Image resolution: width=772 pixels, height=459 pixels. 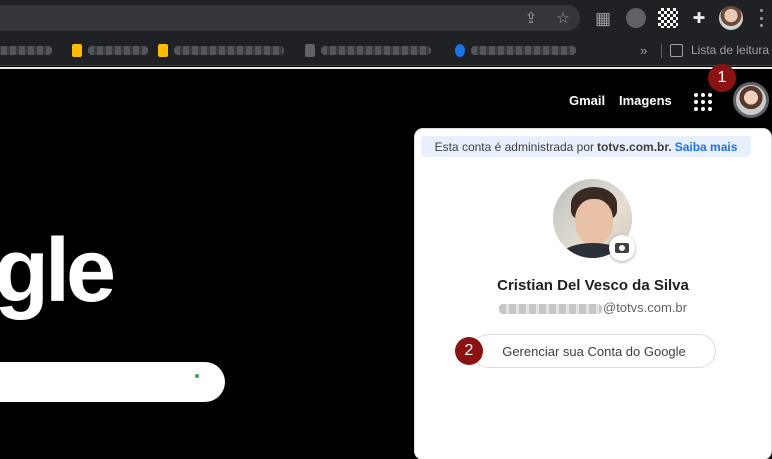 What do you see at coordinates (58, 271) in the screenshot?
I see `google-logo: gle` at bounding box center [58, 271].